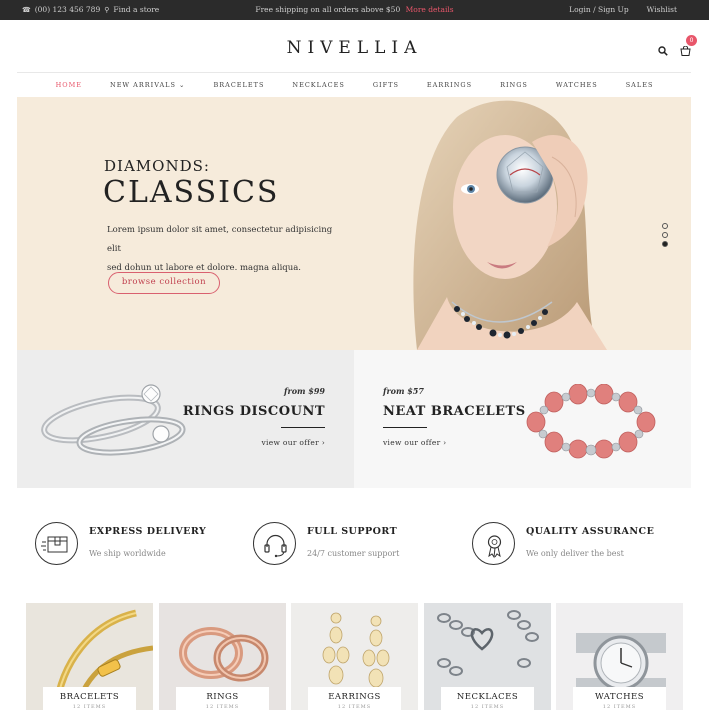 The height and width of the screenshot is (710, 709). What do you see at coordinates (328, 9) in the screenshot?
I see `shipping-text: Free shipping on all orders above $50` at bounding box center [328, 9].